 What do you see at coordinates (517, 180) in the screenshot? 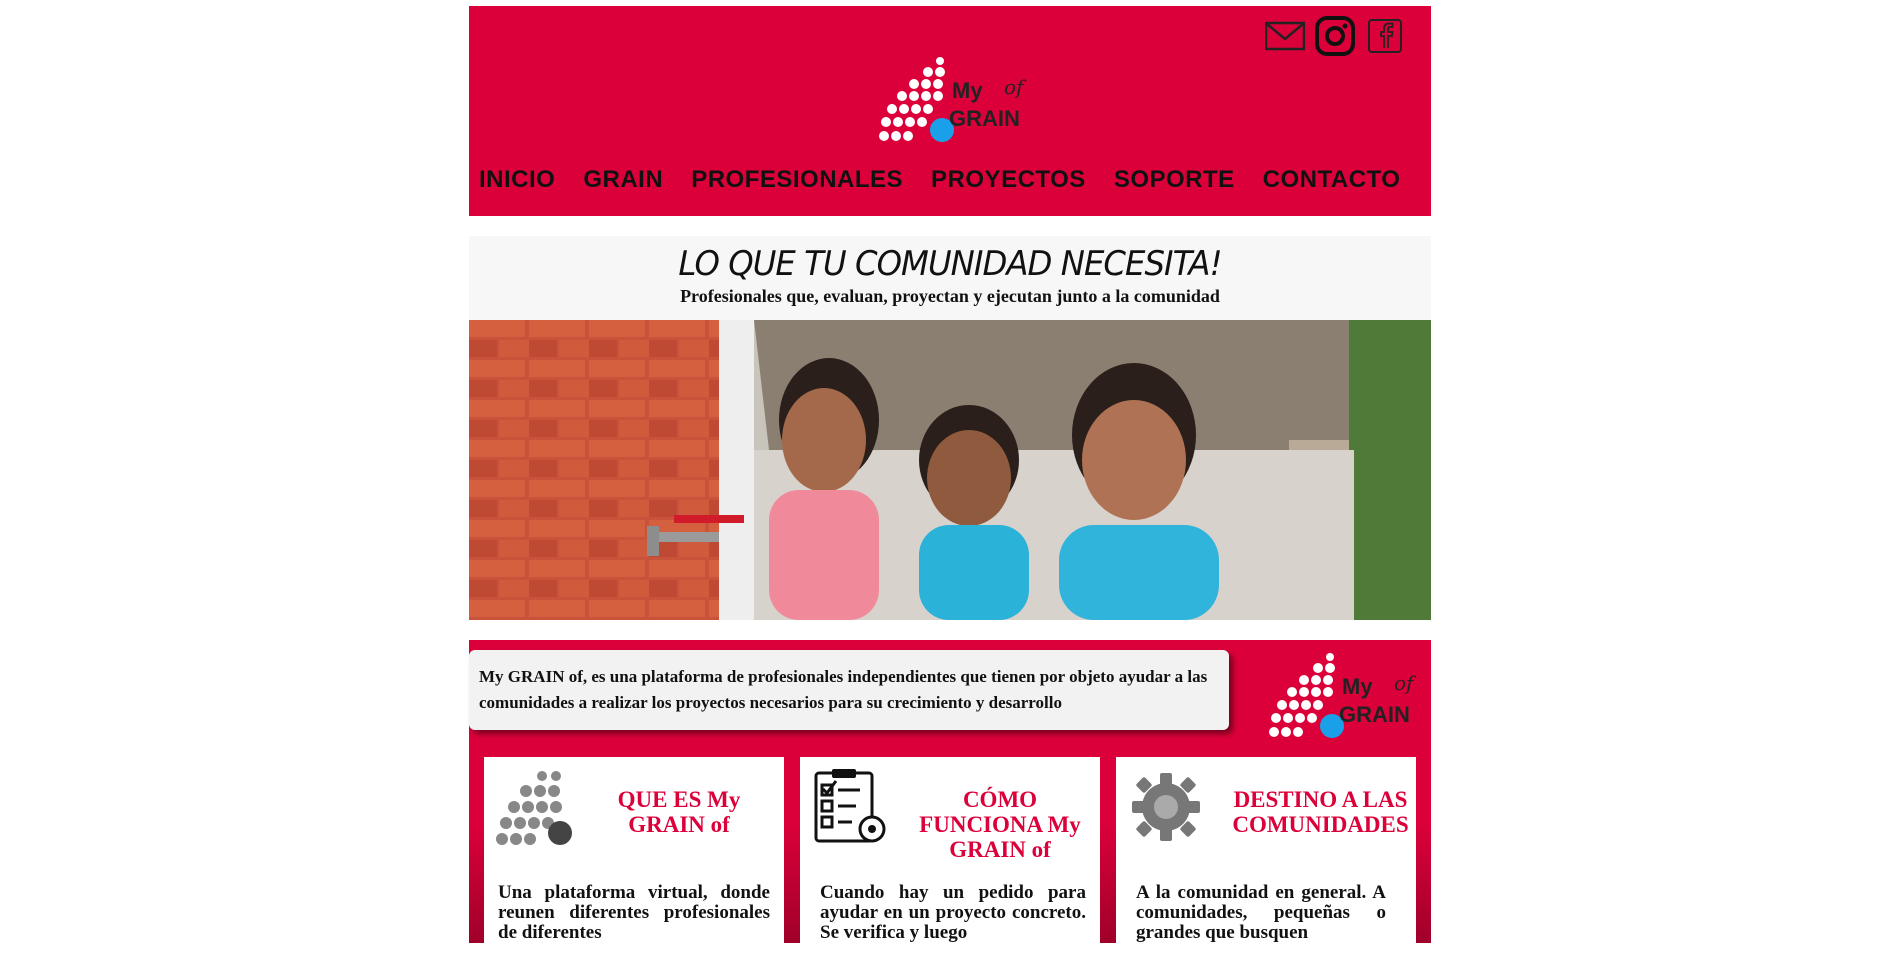
I see `nav-inicio: INICIO` at bounding box center [517, 180].